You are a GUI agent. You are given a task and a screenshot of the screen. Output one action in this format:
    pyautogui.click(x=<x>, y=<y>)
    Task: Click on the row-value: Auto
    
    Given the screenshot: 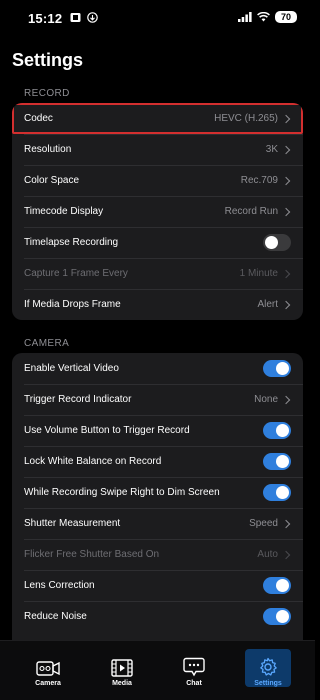 What is the action you would take?
    pyautogui.click(x=267, y=554)
    